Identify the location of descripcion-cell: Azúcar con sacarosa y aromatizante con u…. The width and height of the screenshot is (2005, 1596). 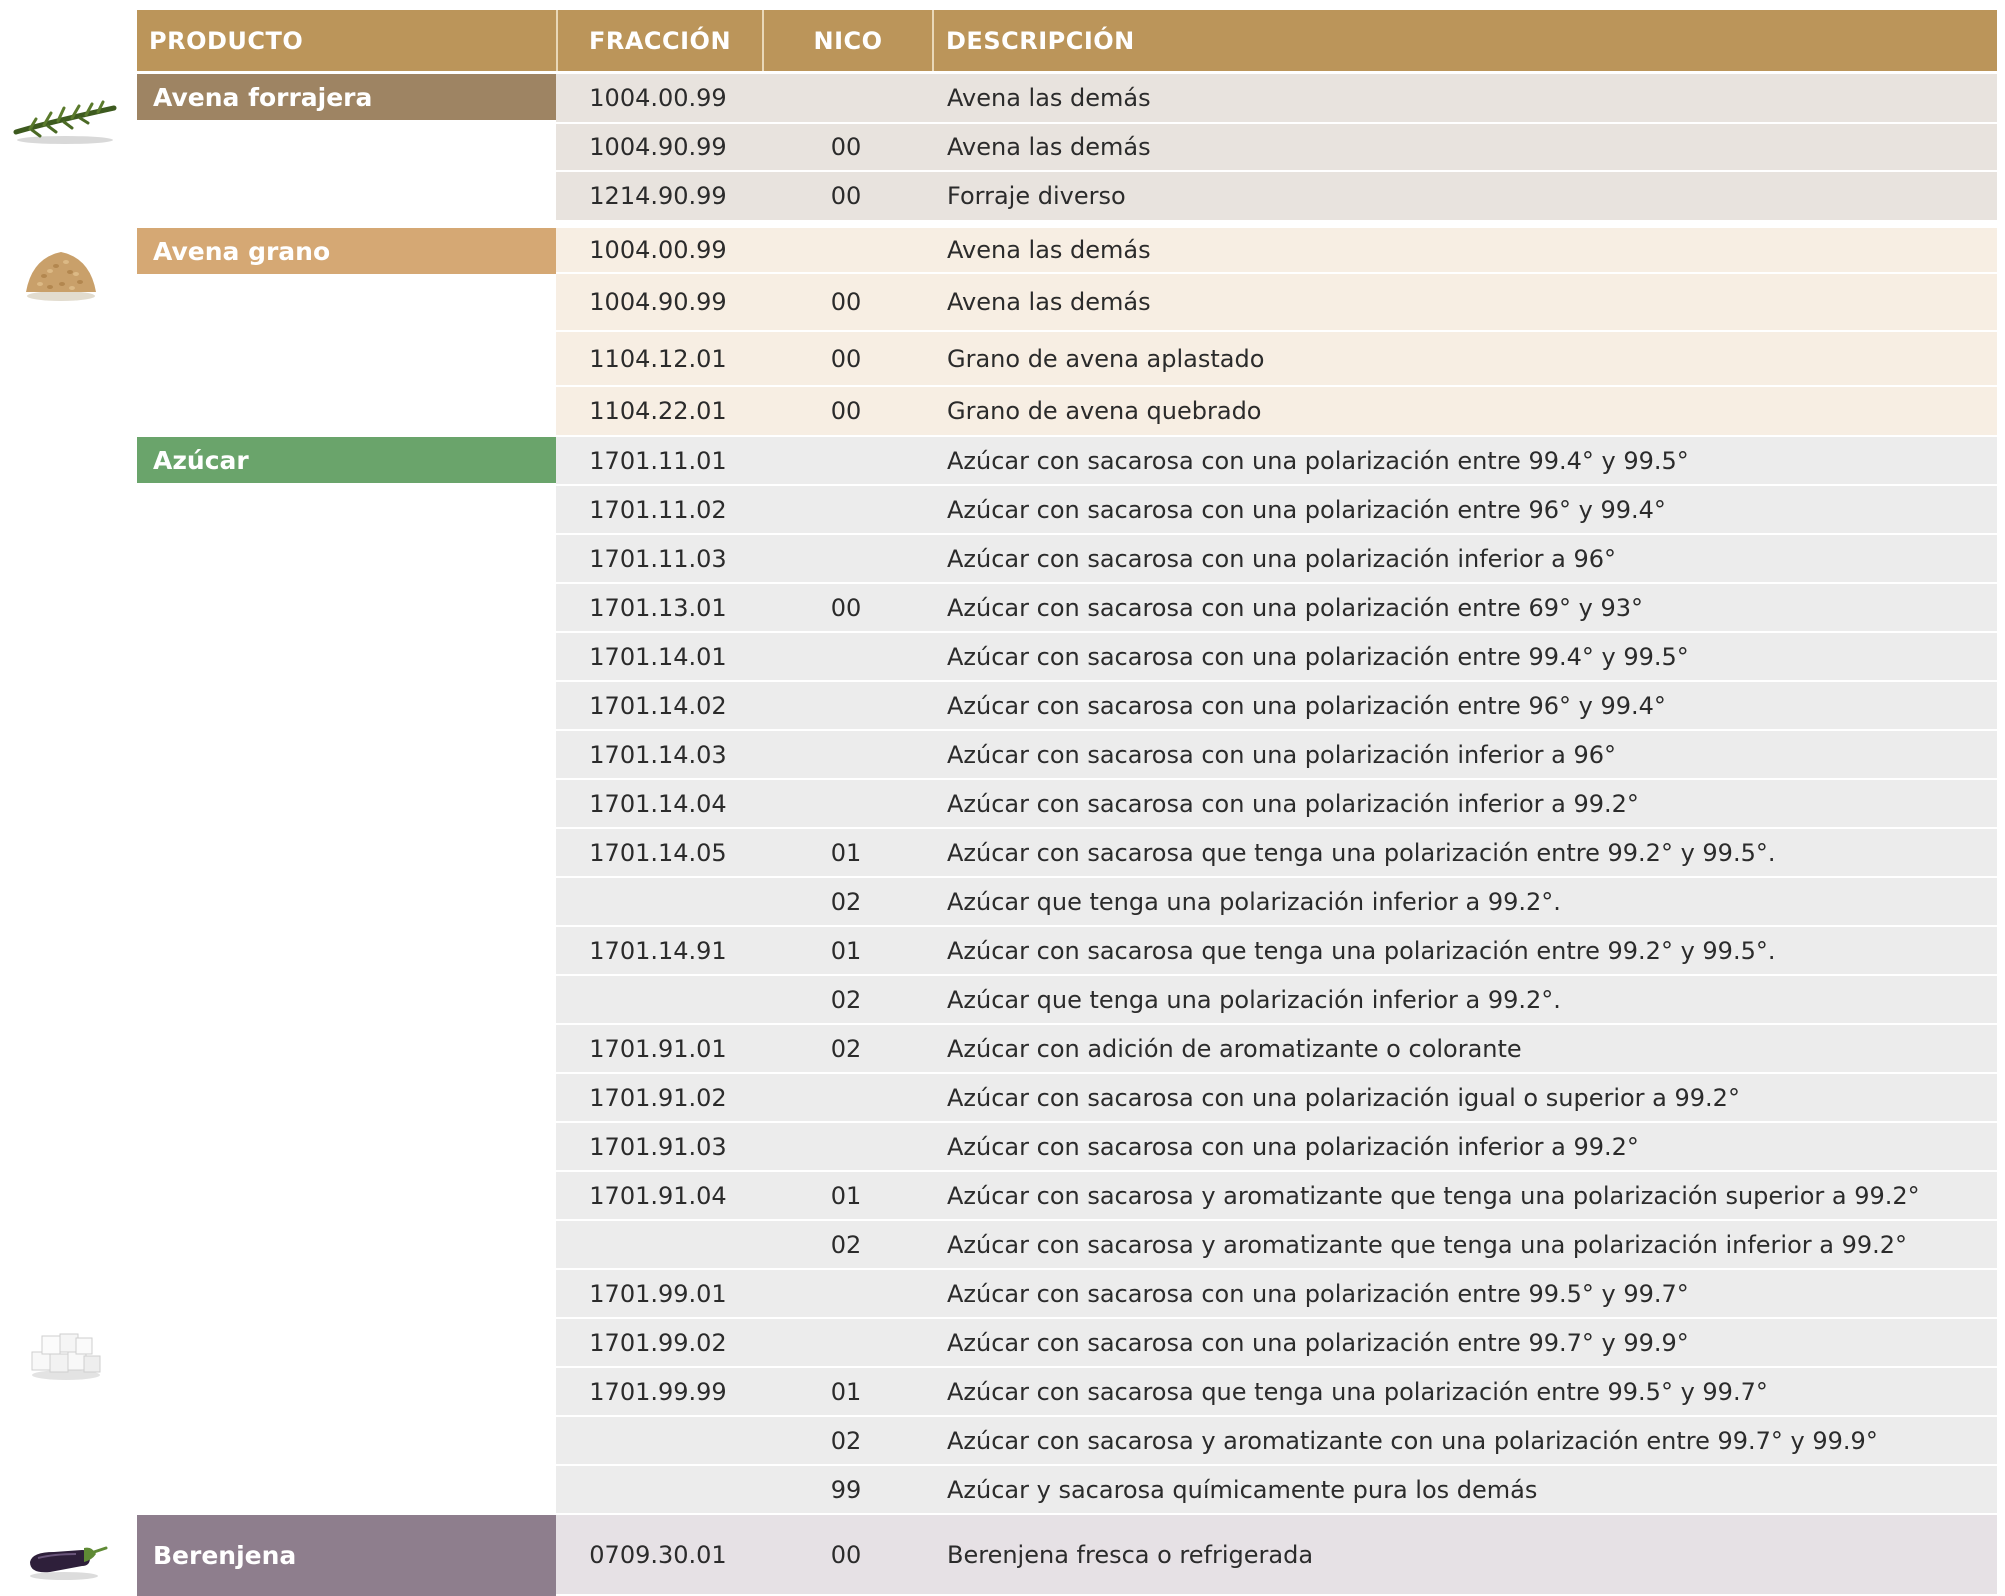
(1412, 1440).